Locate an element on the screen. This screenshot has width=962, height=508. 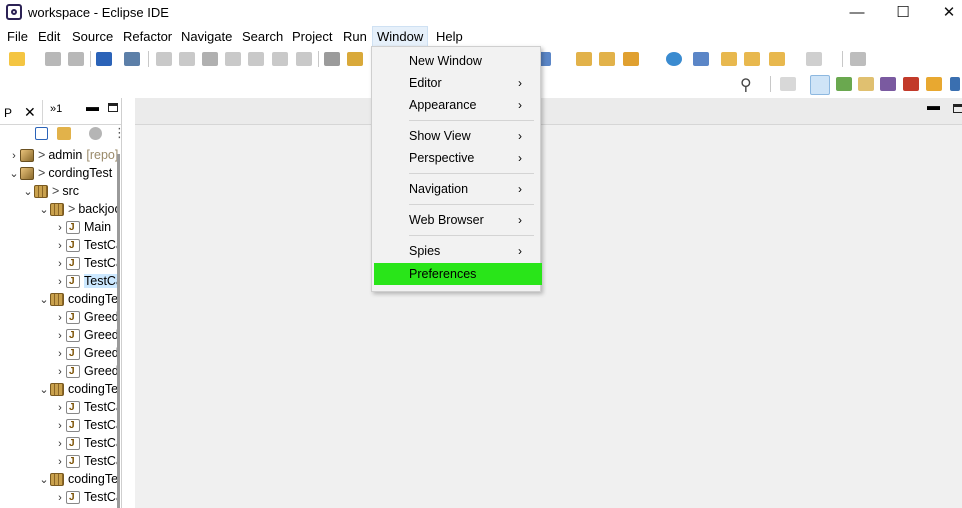
team-perspective-icon is located at coordinates (888, 84).